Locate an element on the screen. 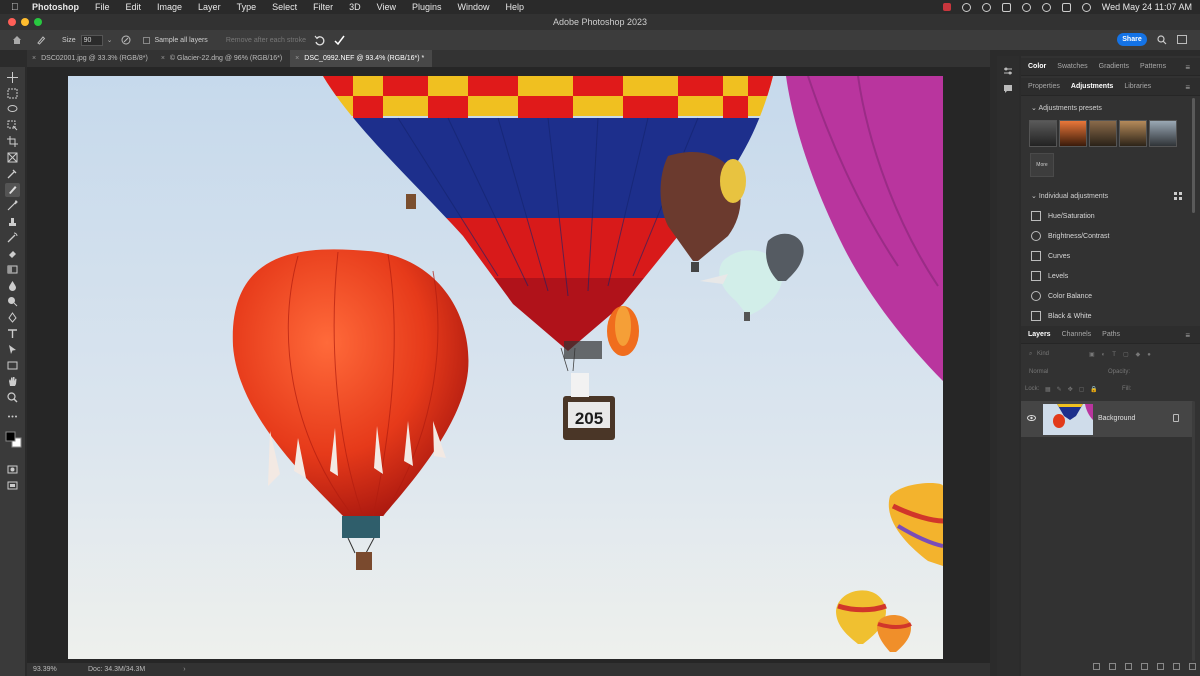  menu-edit: Edit is located at coordinates (134, 7).